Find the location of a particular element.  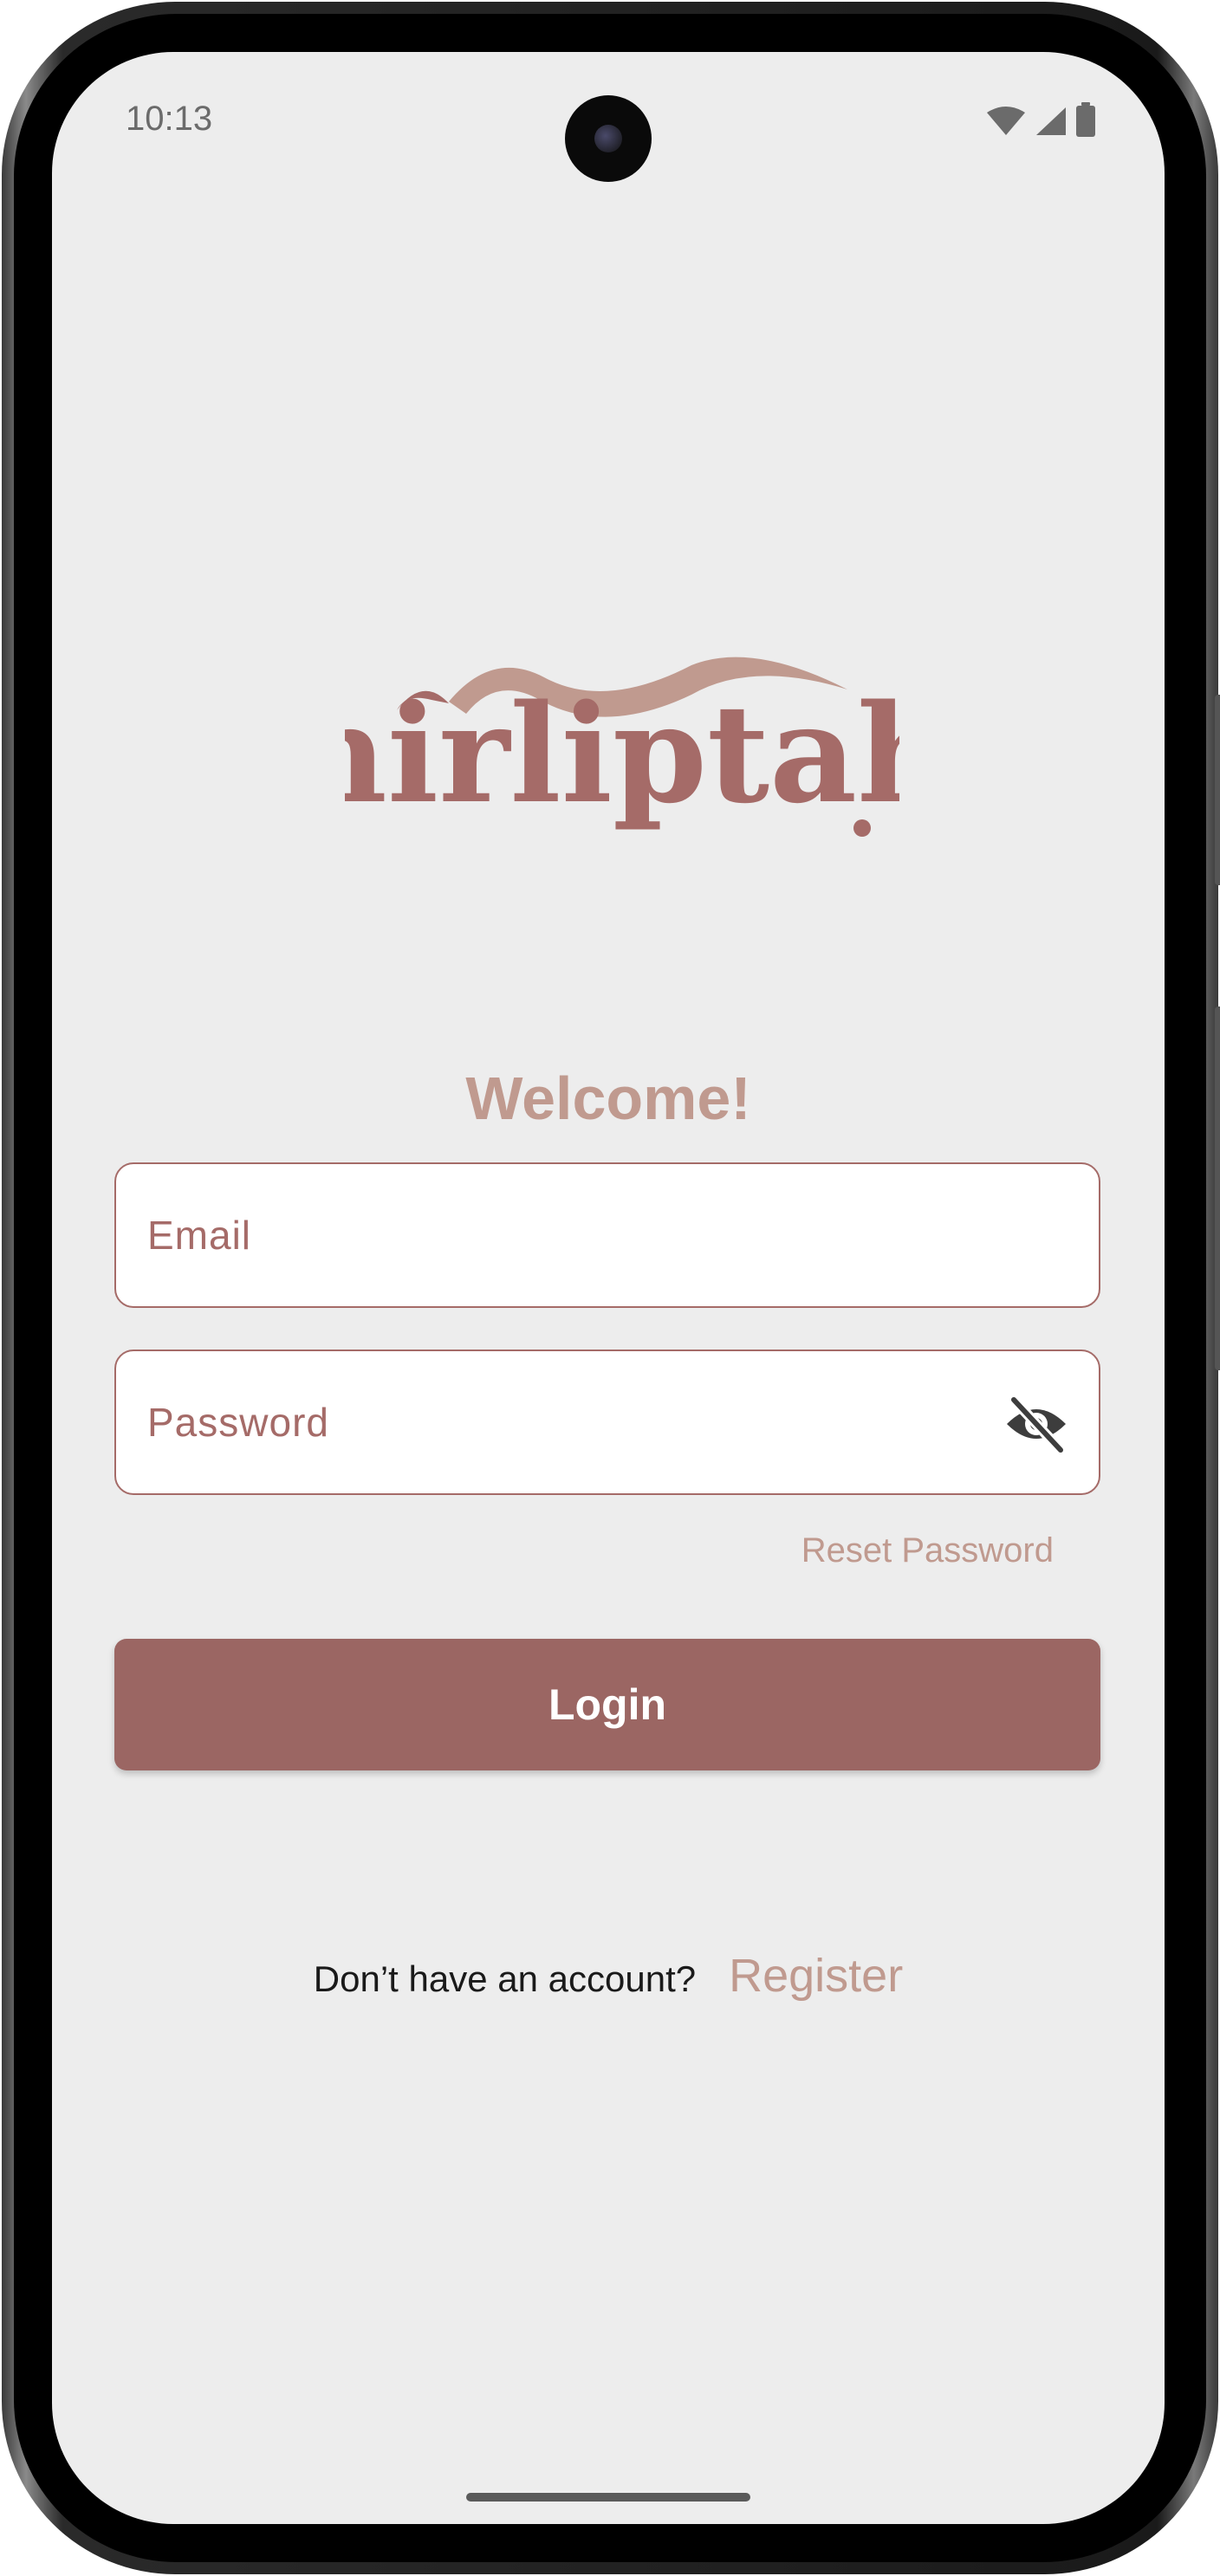

password-input is located at coordinates (607, 1422).